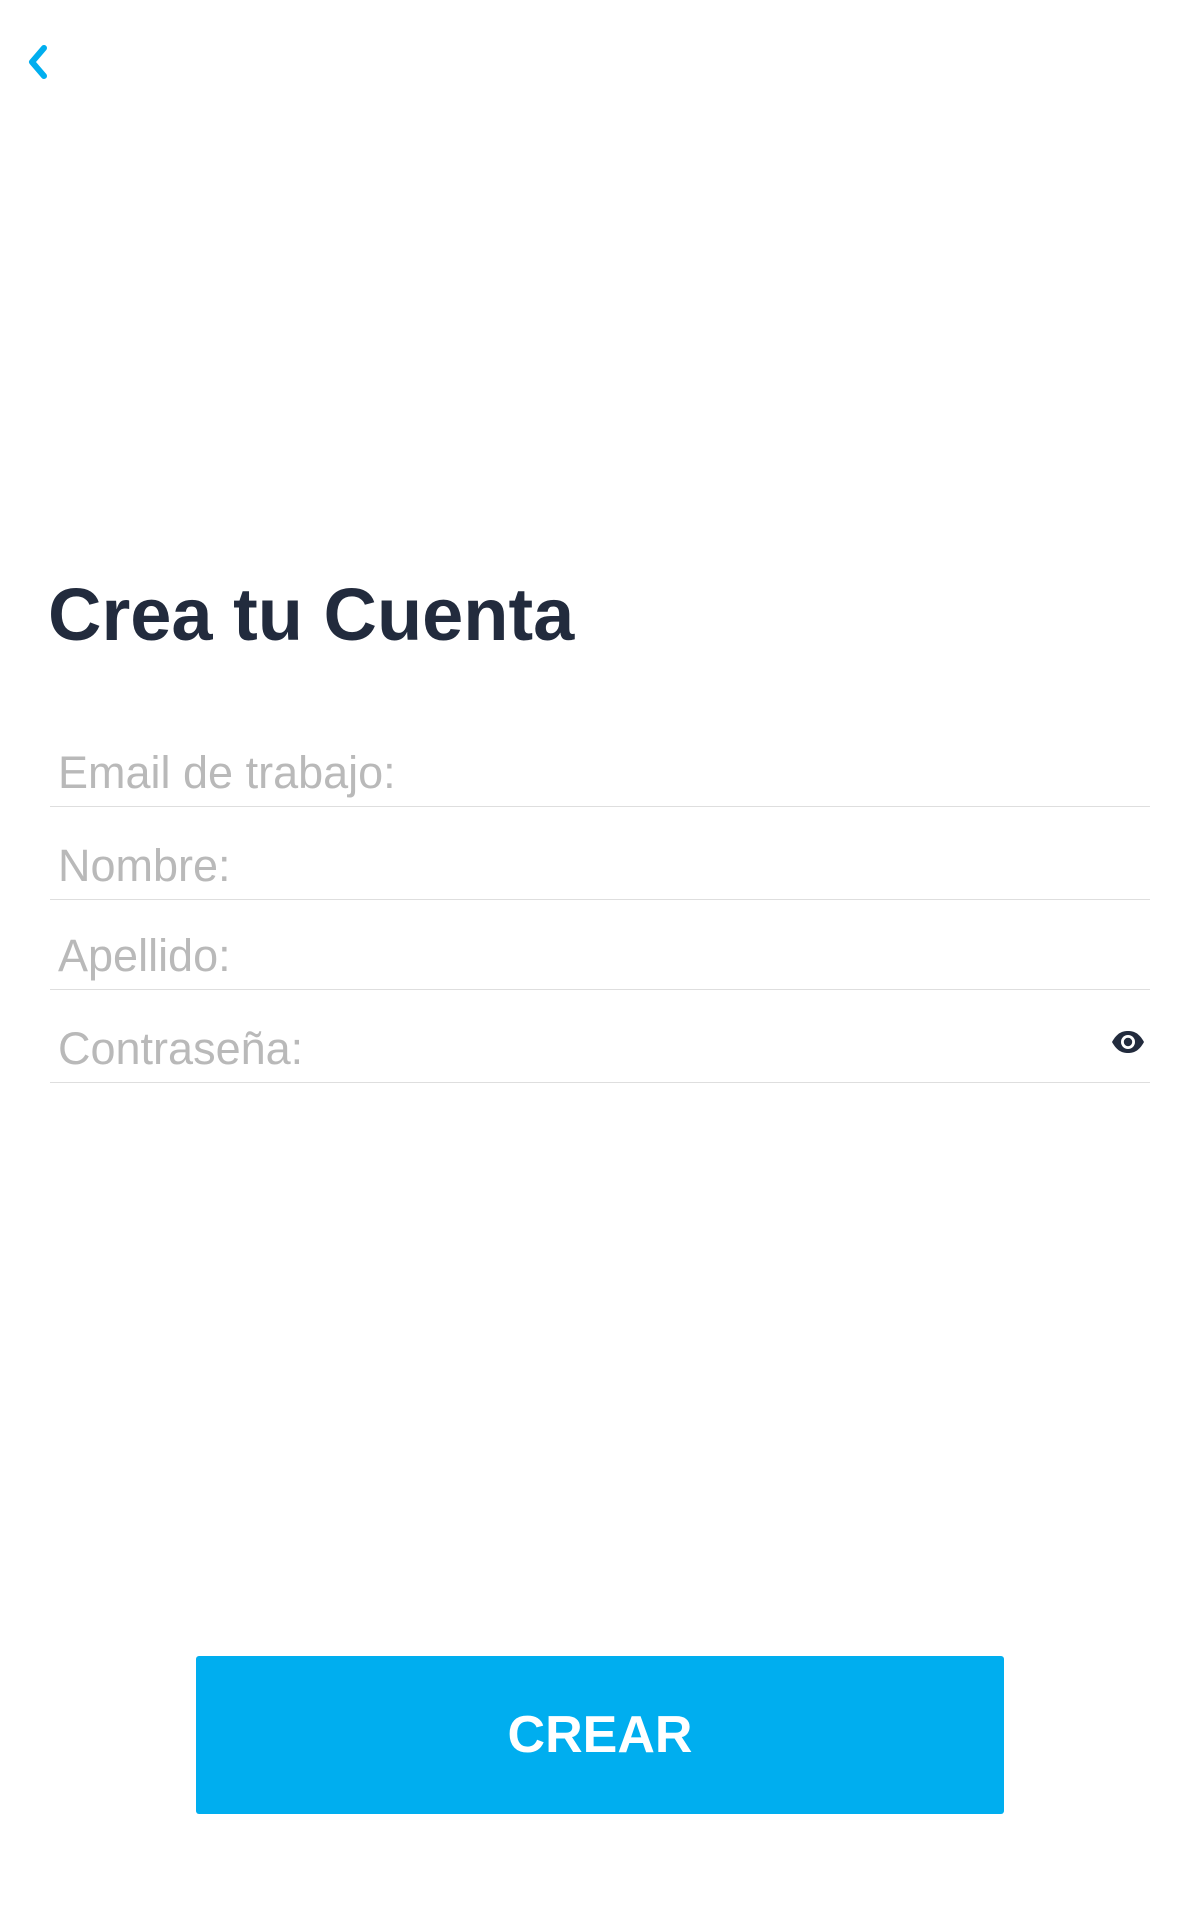  I want to click on nombre-input, so click(600, 866).